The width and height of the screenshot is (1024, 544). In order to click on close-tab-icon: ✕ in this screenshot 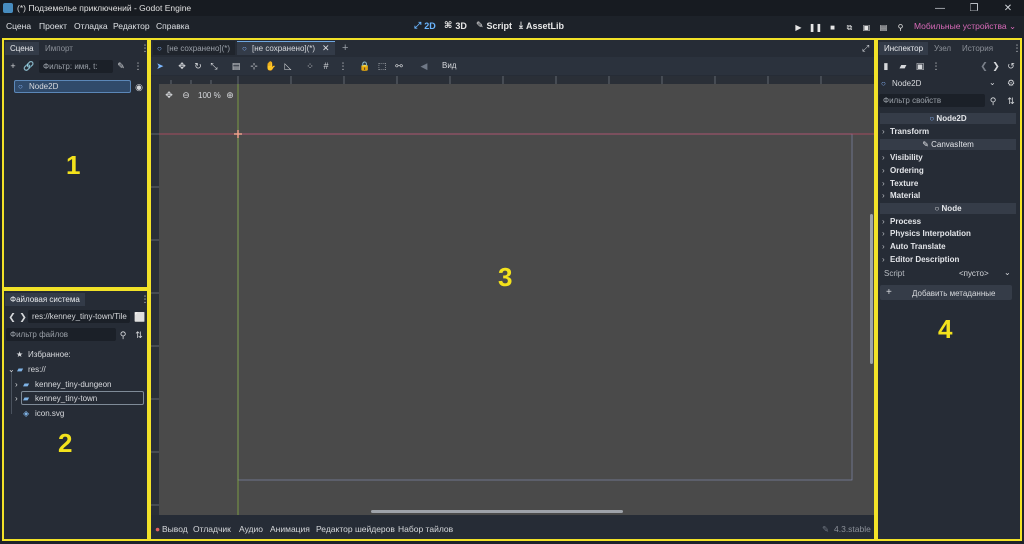, I will do `click(326, 48)`.